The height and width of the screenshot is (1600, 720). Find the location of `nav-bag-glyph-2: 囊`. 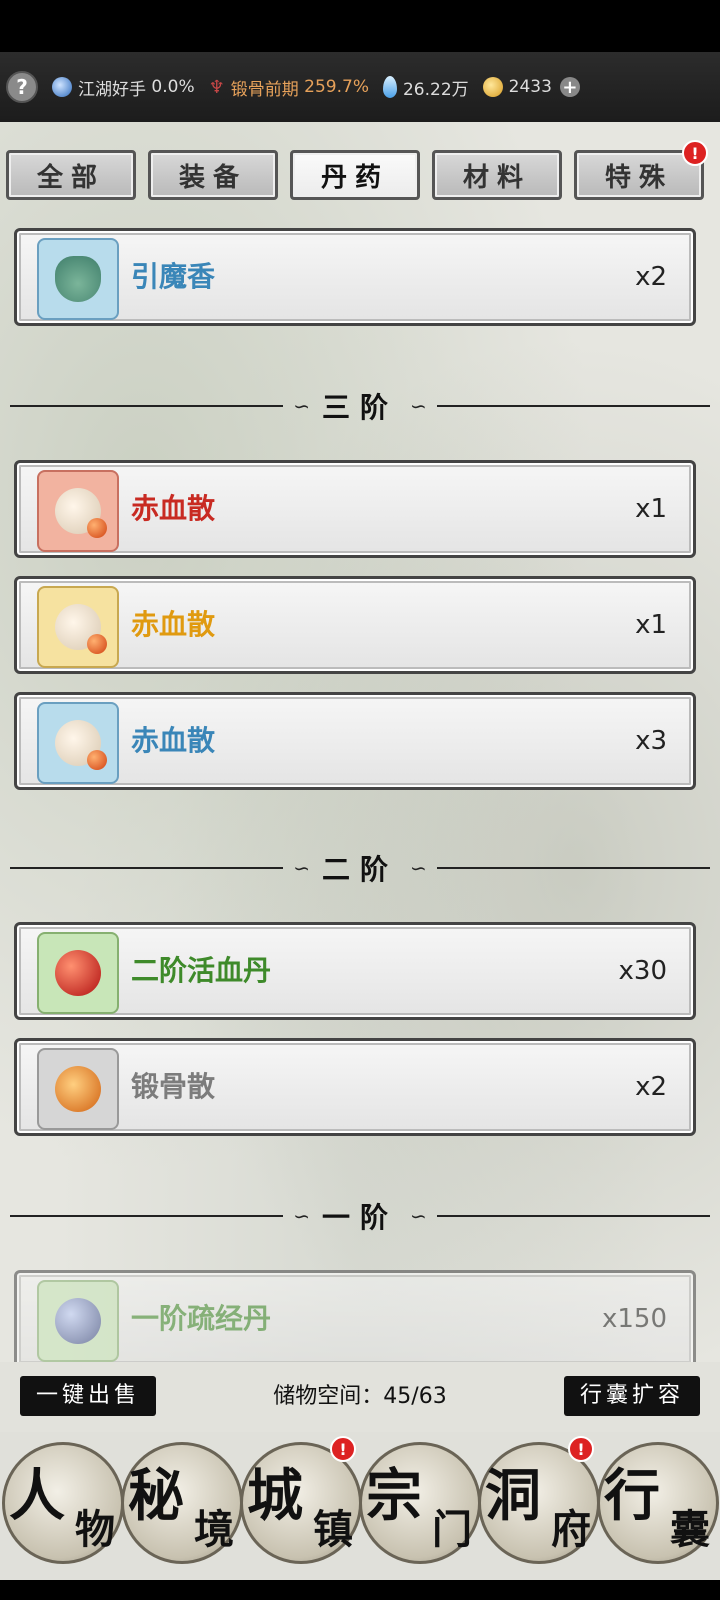

nav-bag-glyph-2: 囊 is located at coordinates (690, 1529).